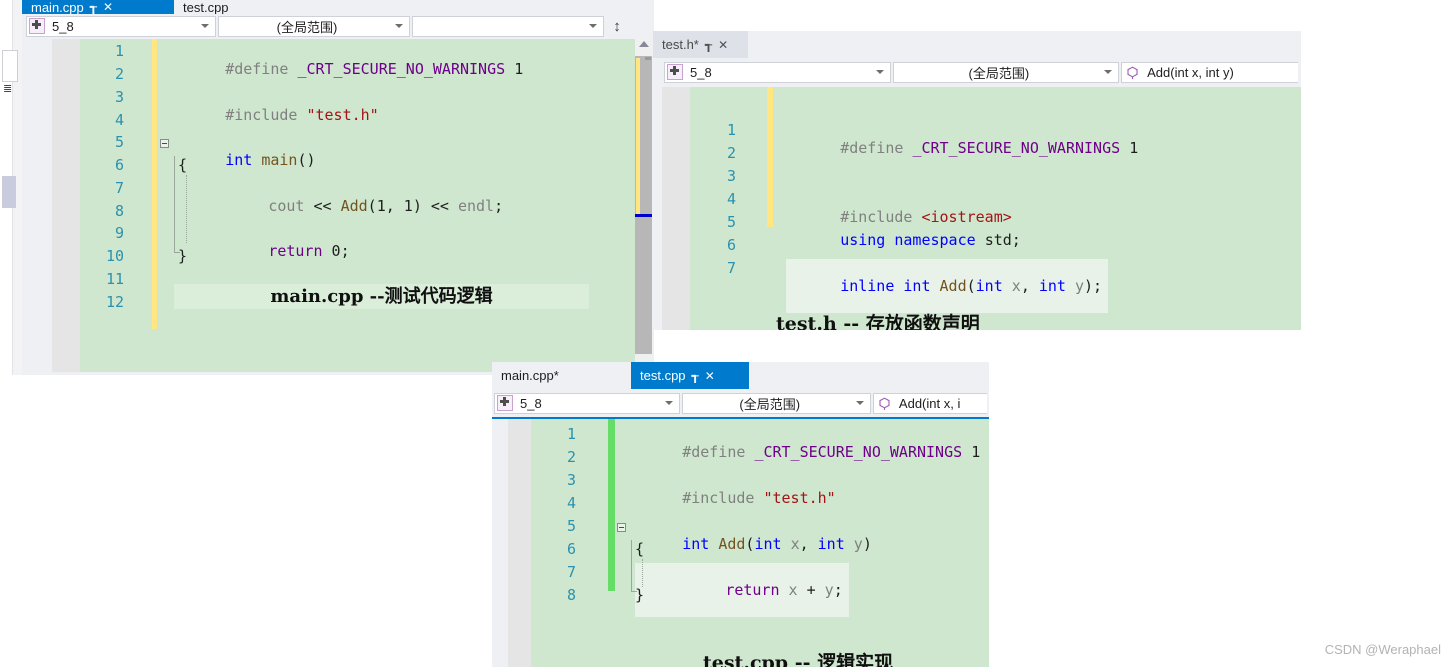 The height and width of the screenshot is (667, 1453). I want to click on scope-combo-window-1: (全局范围), so click(314, 26).